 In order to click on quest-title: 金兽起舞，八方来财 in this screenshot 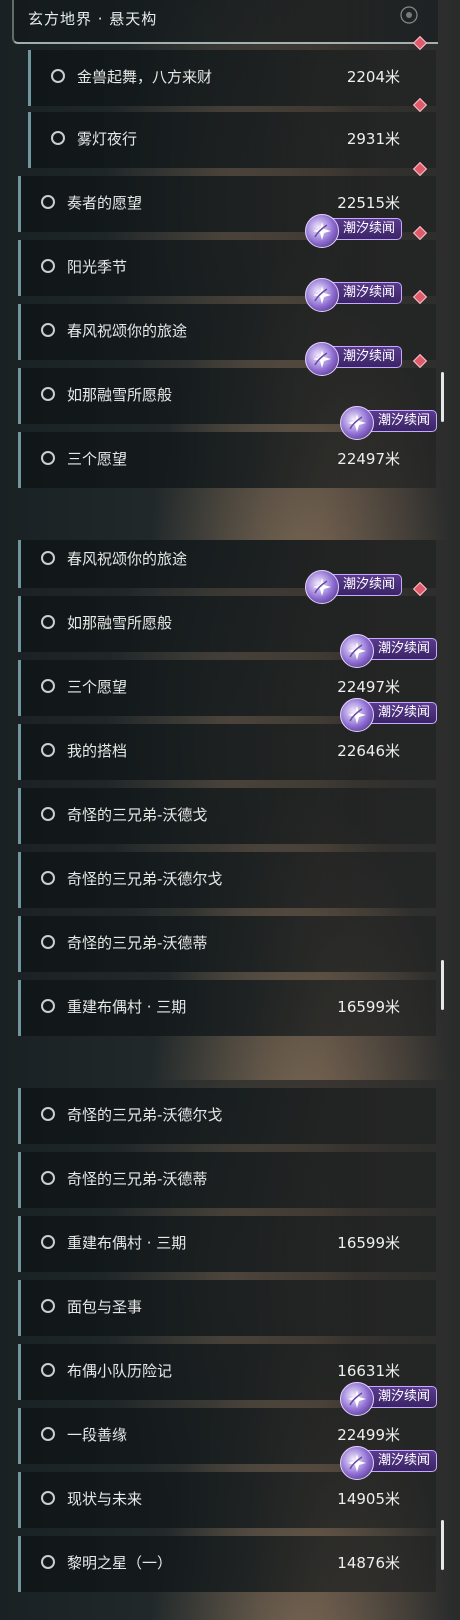, I will do `click(145, 77)`.